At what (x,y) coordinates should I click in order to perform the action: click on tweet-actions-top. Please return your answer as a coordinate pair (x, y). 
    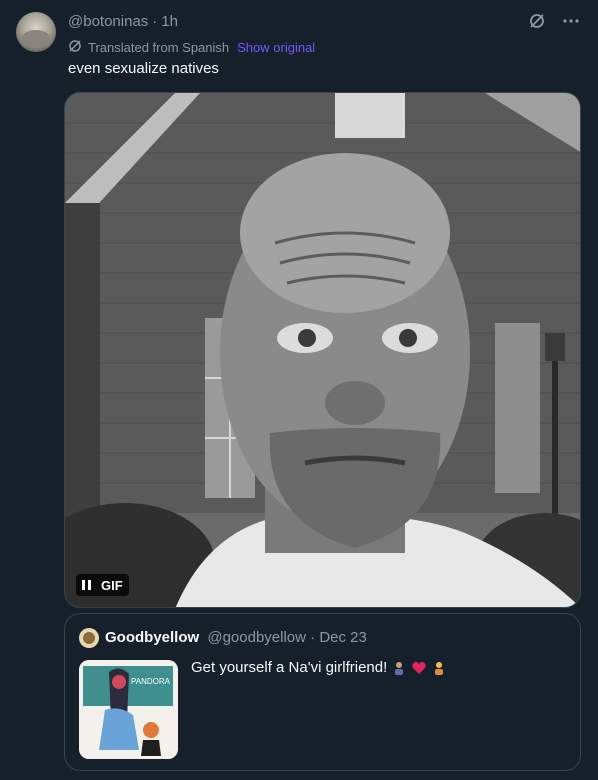
    Looking at the image, I should click on (554, 21).